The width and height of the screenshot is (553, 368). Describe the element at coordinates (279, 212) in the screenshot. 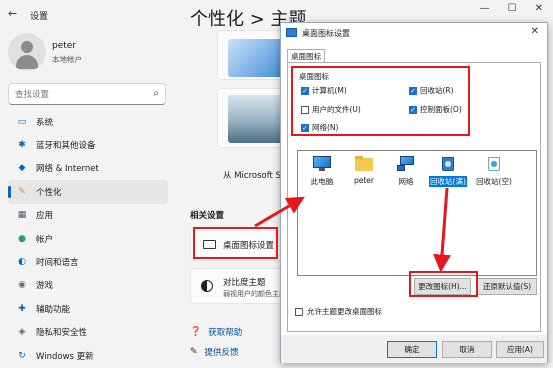

I see `arrow-to-icon-list` at that location.